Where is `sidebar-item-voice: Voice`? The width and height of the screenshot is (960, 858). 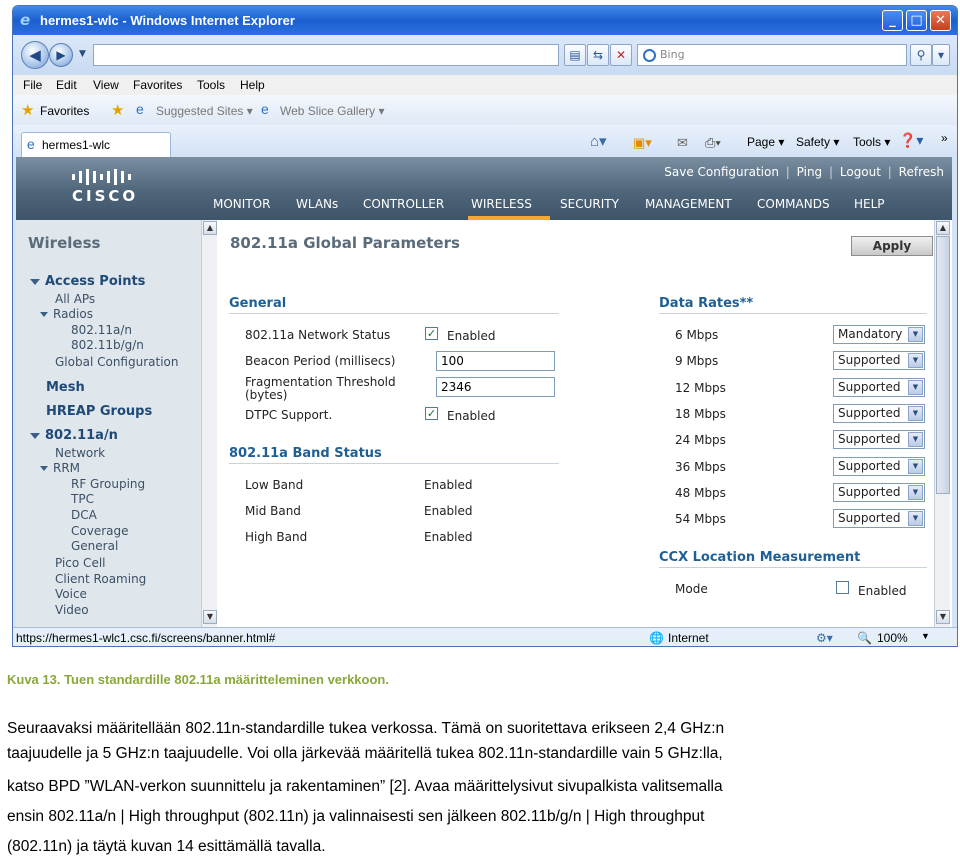 sidebar-item-voice: Voice is located at coordinates (71, 594).